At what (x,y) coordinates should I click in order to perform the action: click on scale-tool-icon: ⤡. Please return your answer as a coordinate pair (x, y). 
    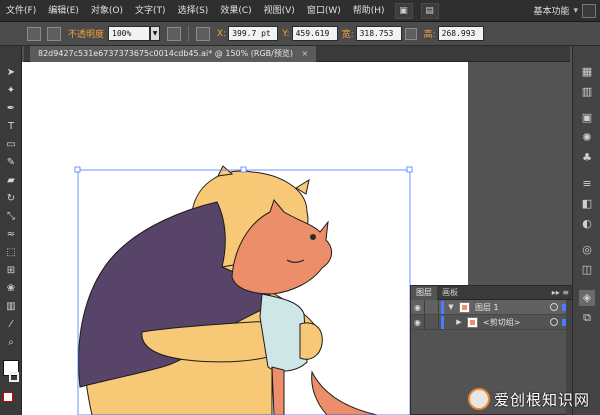
    Looking at the image, I should click on (11, 217).